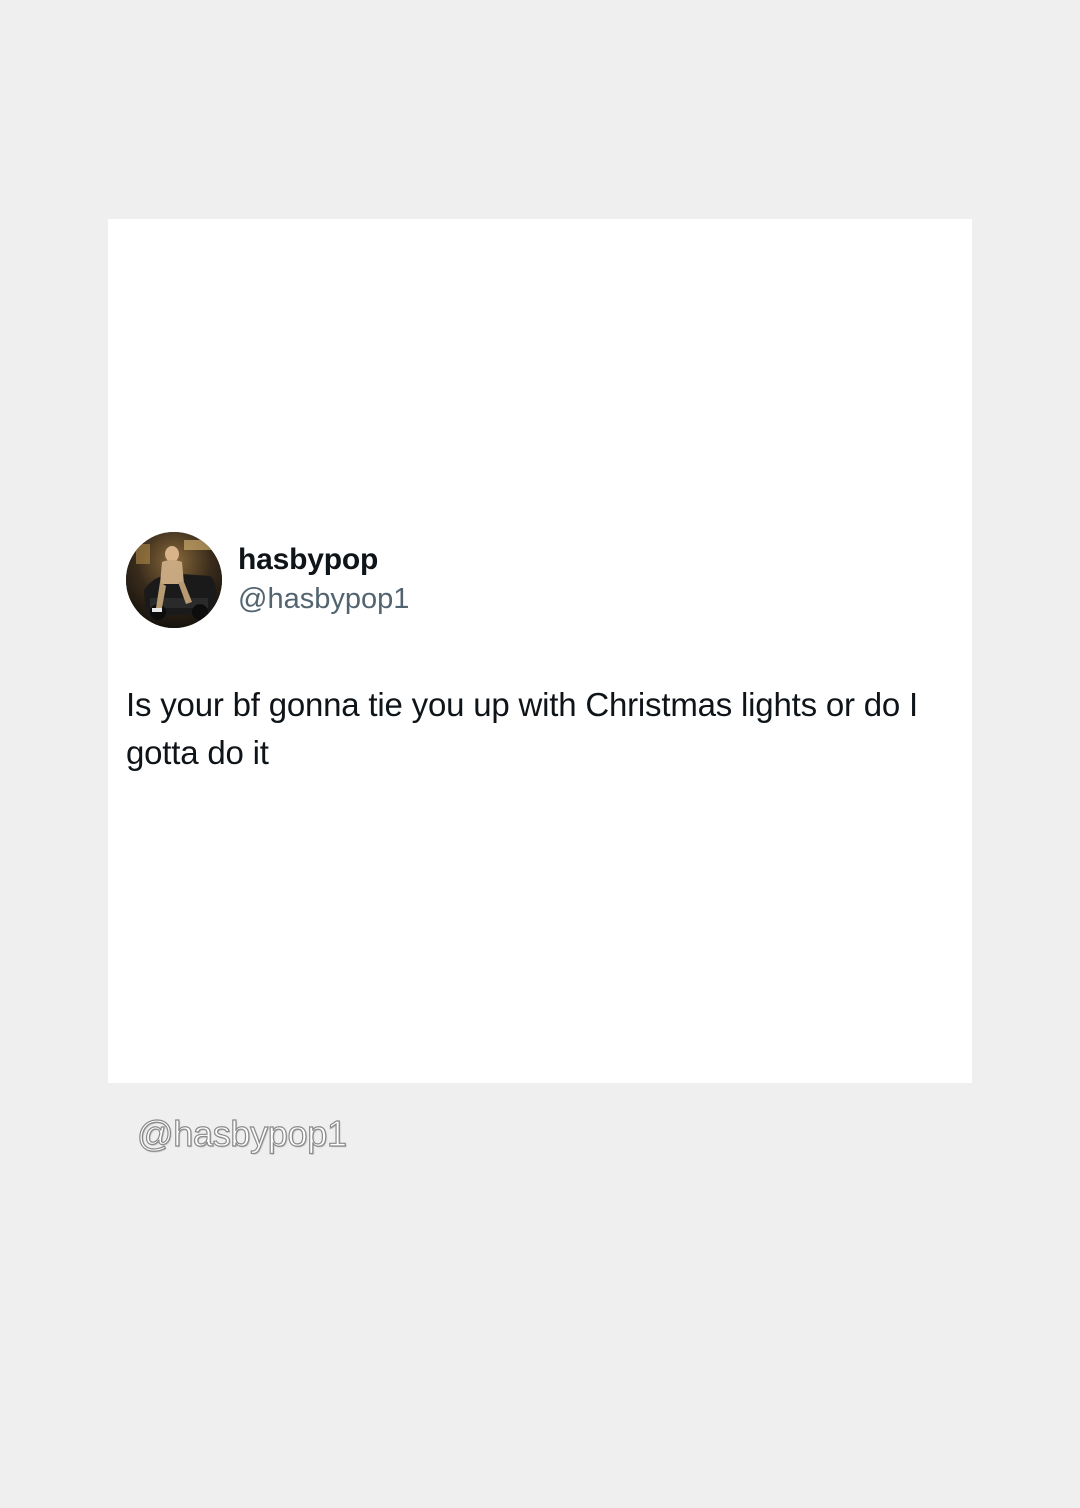 The width and height of the screenshot is (1080, 1508). What do you see at coordinates (323, 560) in the screenshot?
I see `display-name: hasbypop` at bounding box center [323, 560].